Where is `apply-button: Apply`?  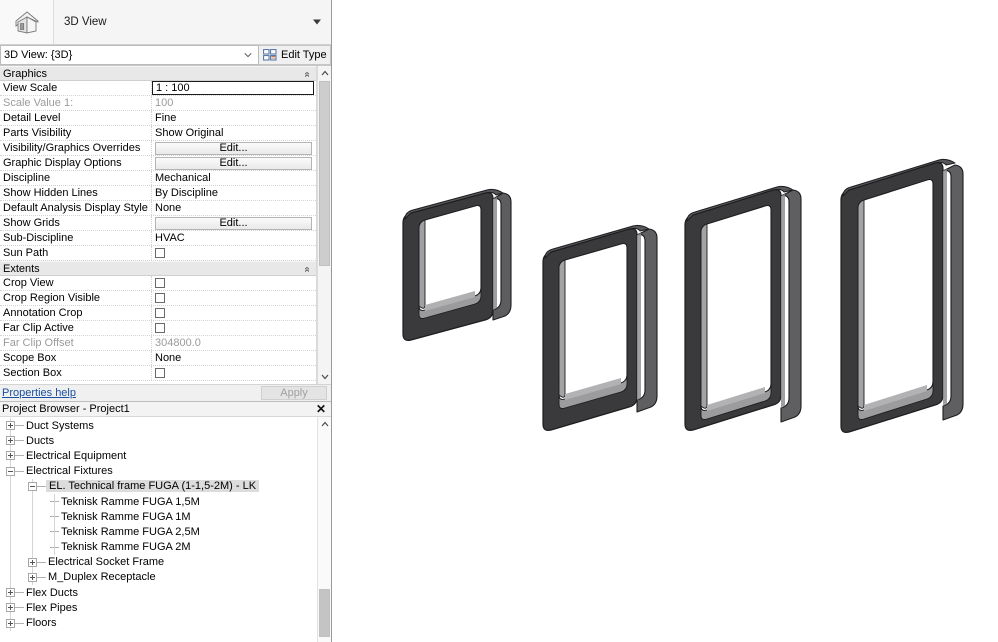
apply-button: Apply is located at coordinates (294, 393).